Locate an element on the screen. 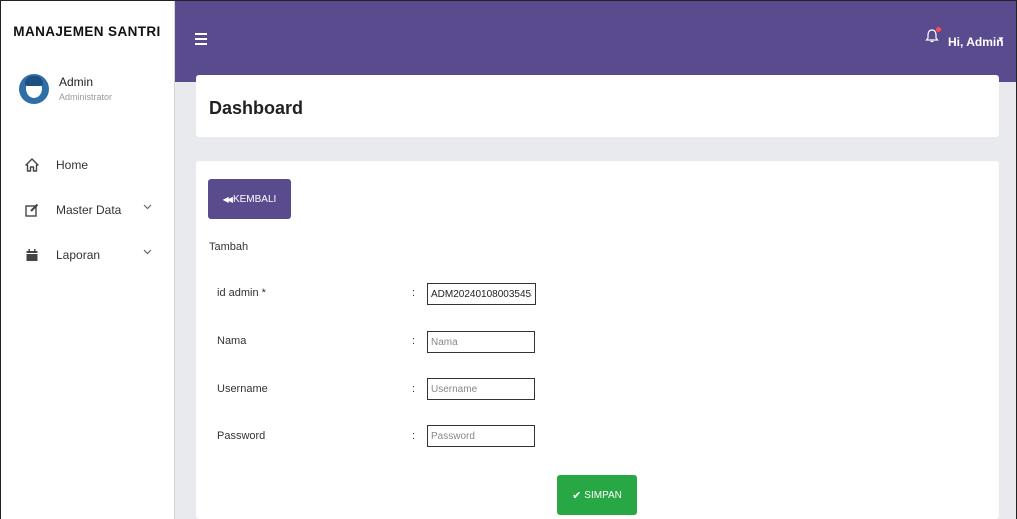  avatar is located at coordinates (34, 89).